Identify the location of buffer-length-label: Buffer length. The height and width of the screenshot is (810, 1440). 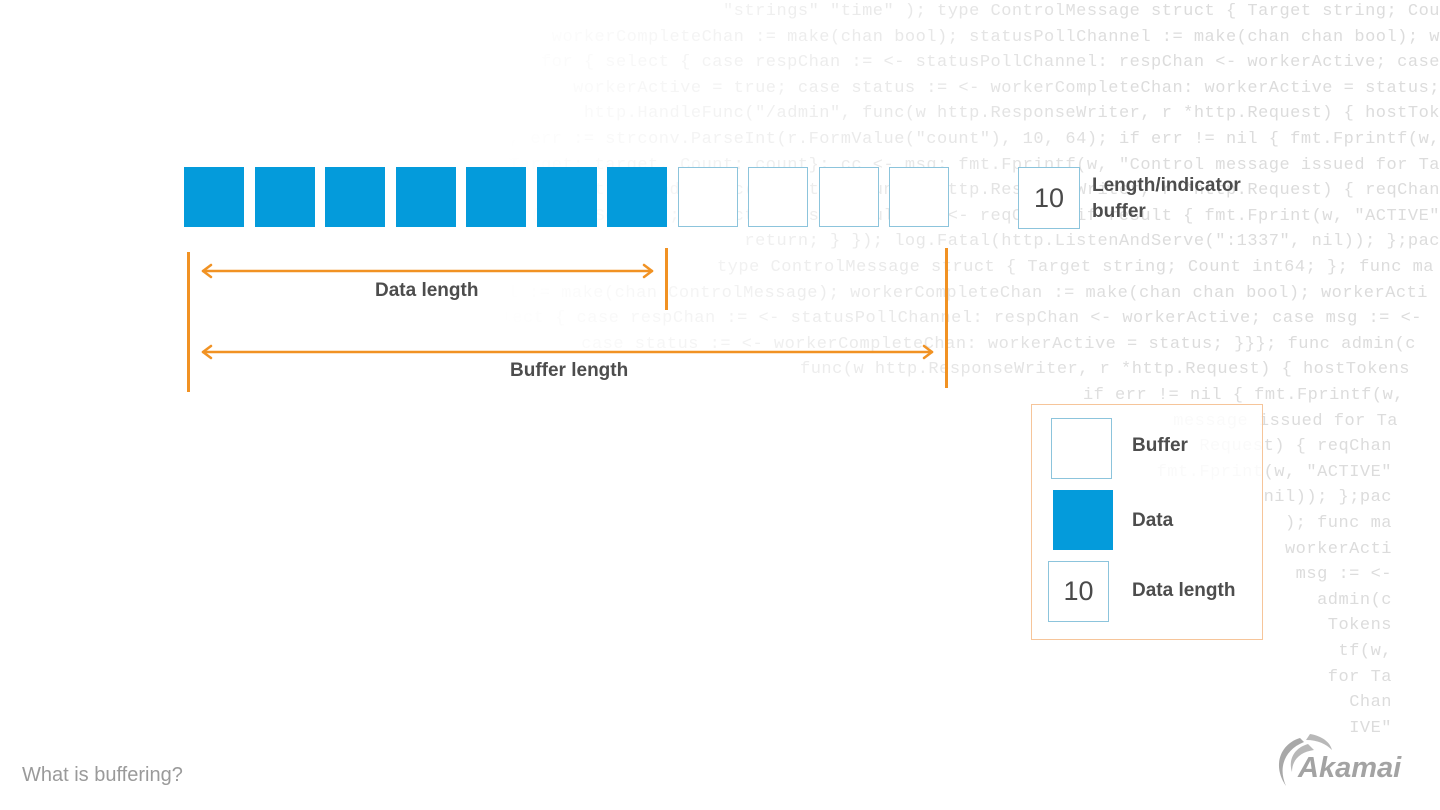
(569, 370).